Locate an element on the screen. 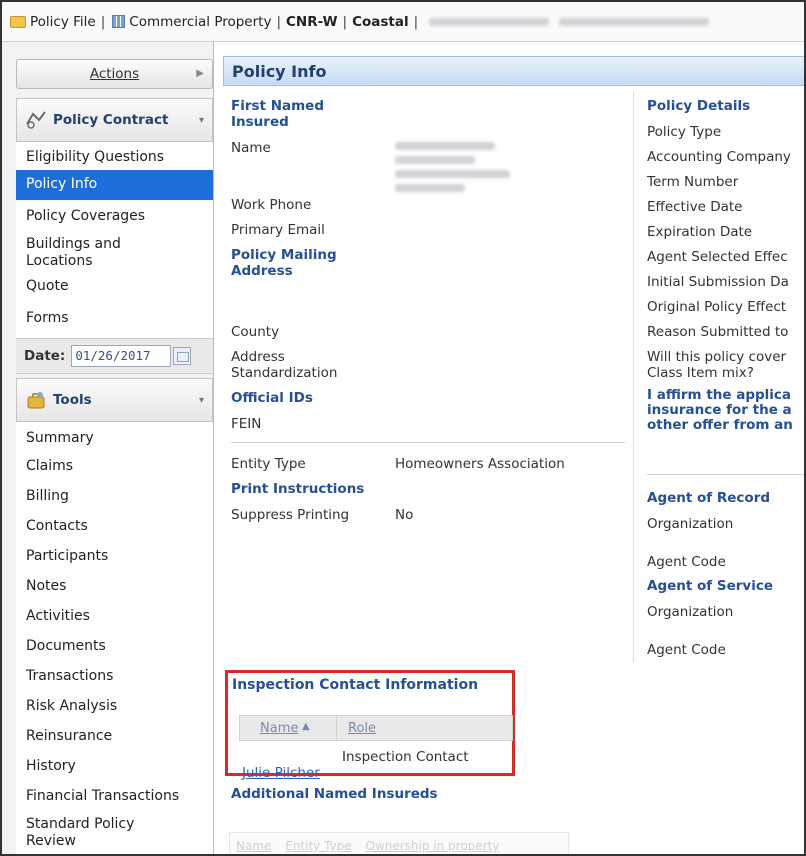 This screenshot has width=806, height=856. work-phone-label: Work Phone is located at coordinates (271, 205).